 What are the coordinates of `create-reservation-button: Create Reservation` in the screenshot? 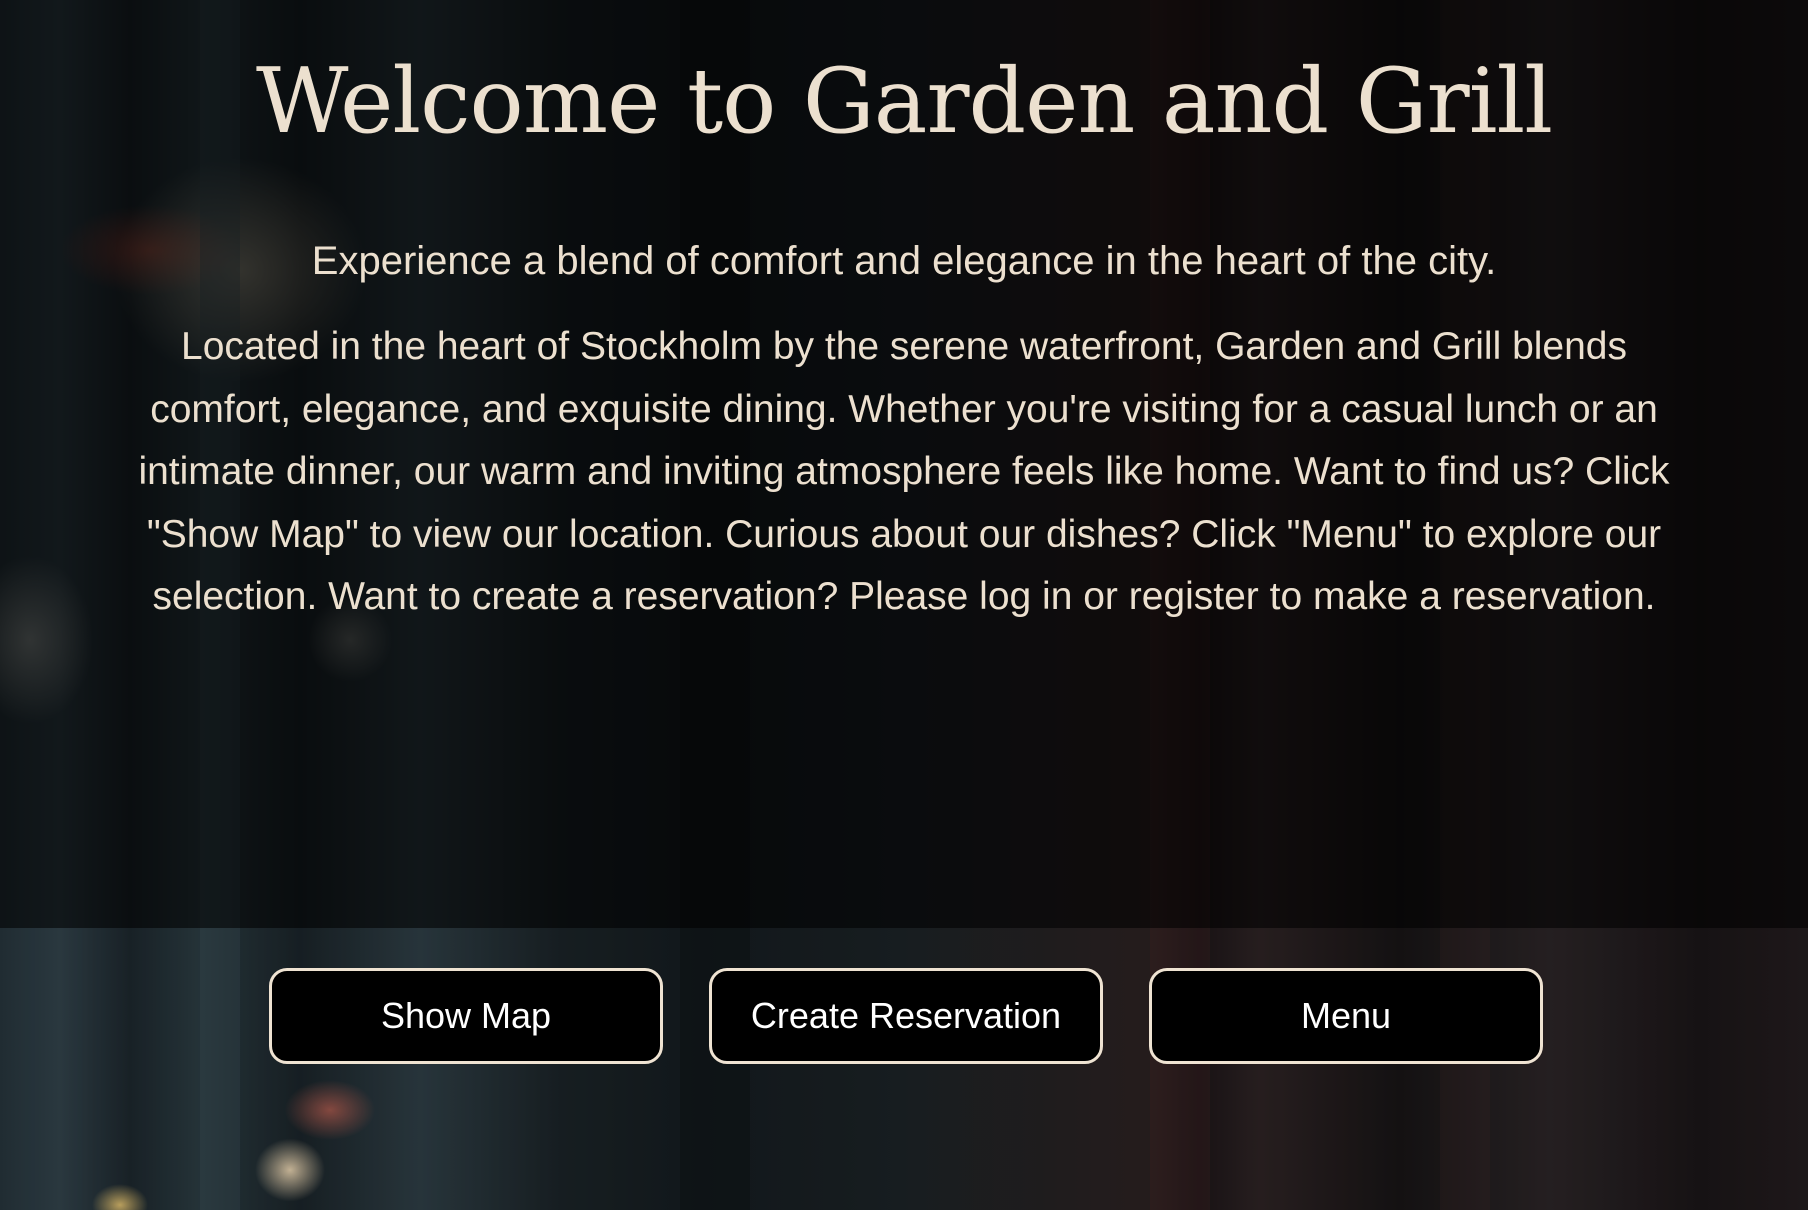 It's located at (906, 1016).